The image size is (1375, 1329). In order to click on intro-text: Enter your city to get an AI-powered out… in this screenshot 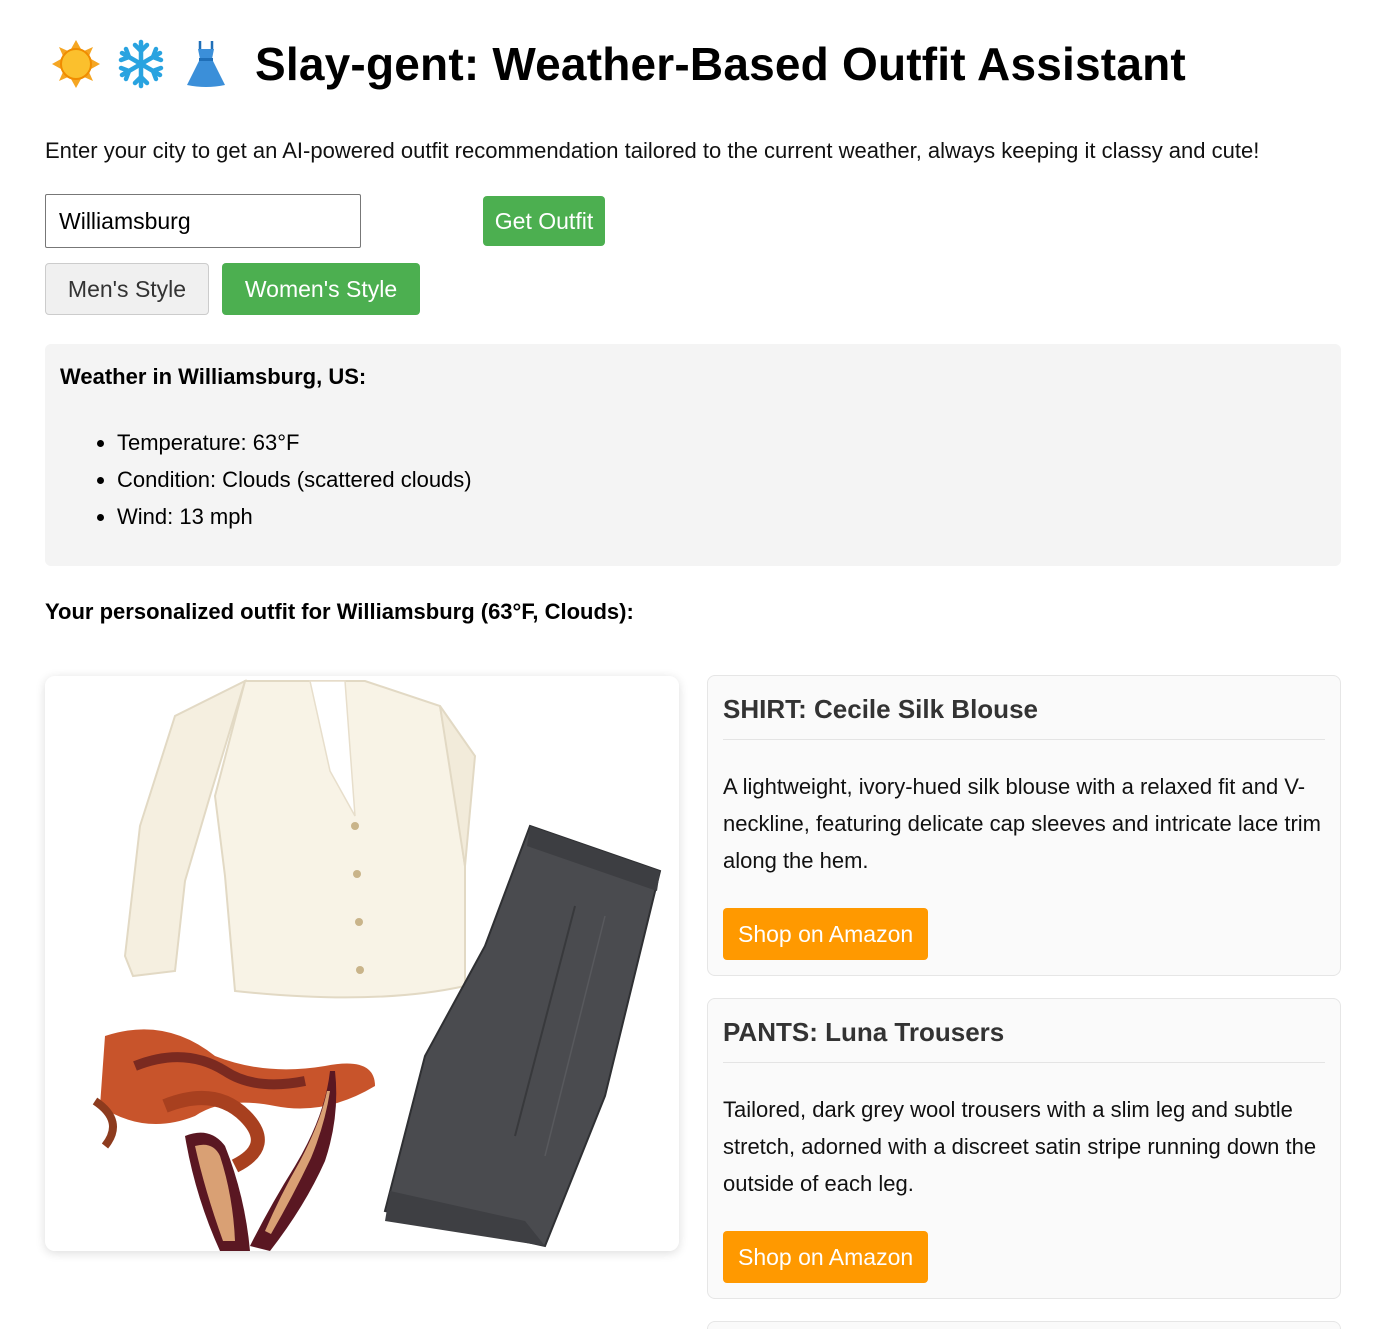, I will do `click(652, 150)`.